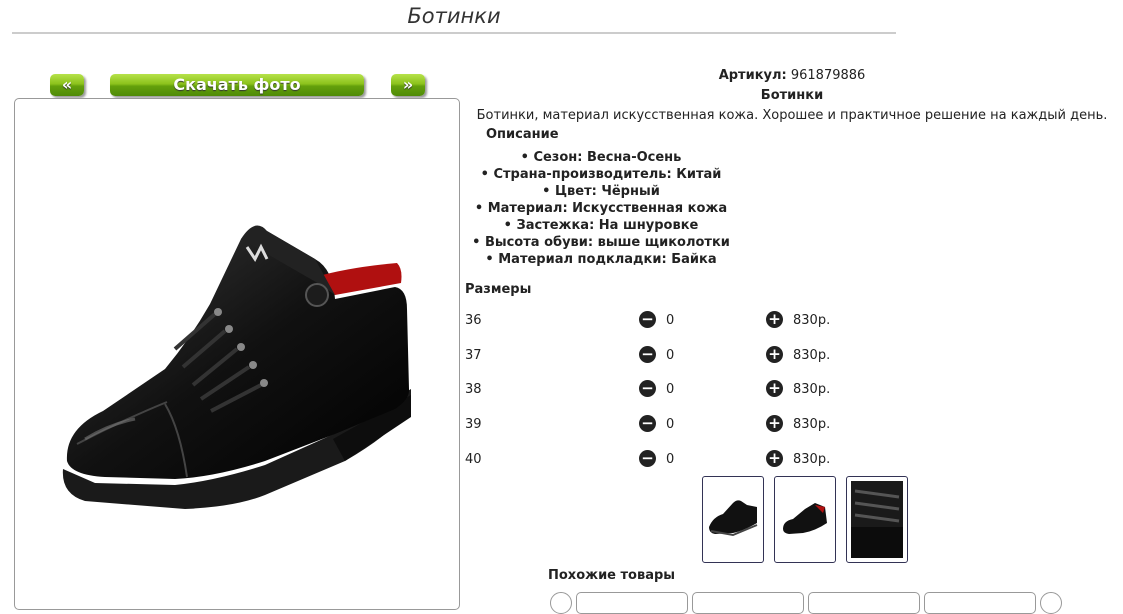  Describe the element at coordinates (473, 424) in the screenshot. I see `size-value: 39` at that location.